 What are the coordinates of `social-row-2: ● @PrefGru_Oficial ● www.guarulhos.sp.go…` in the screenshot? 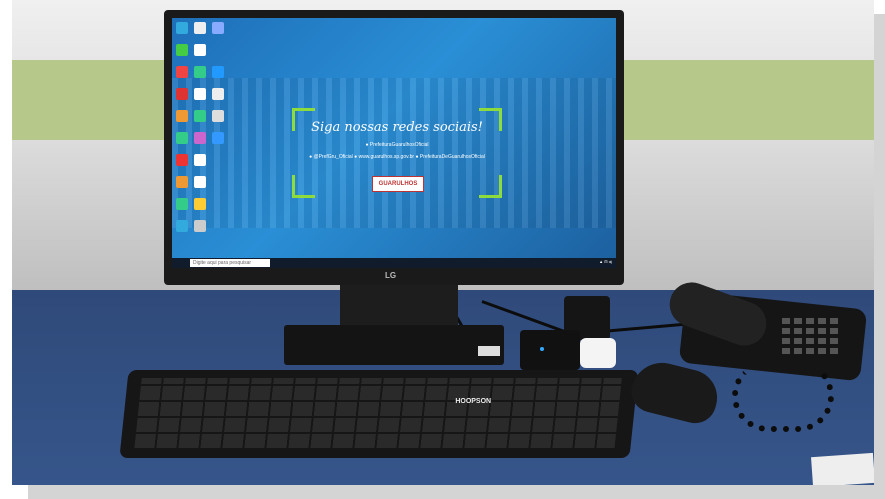 It's located at (397, 157).